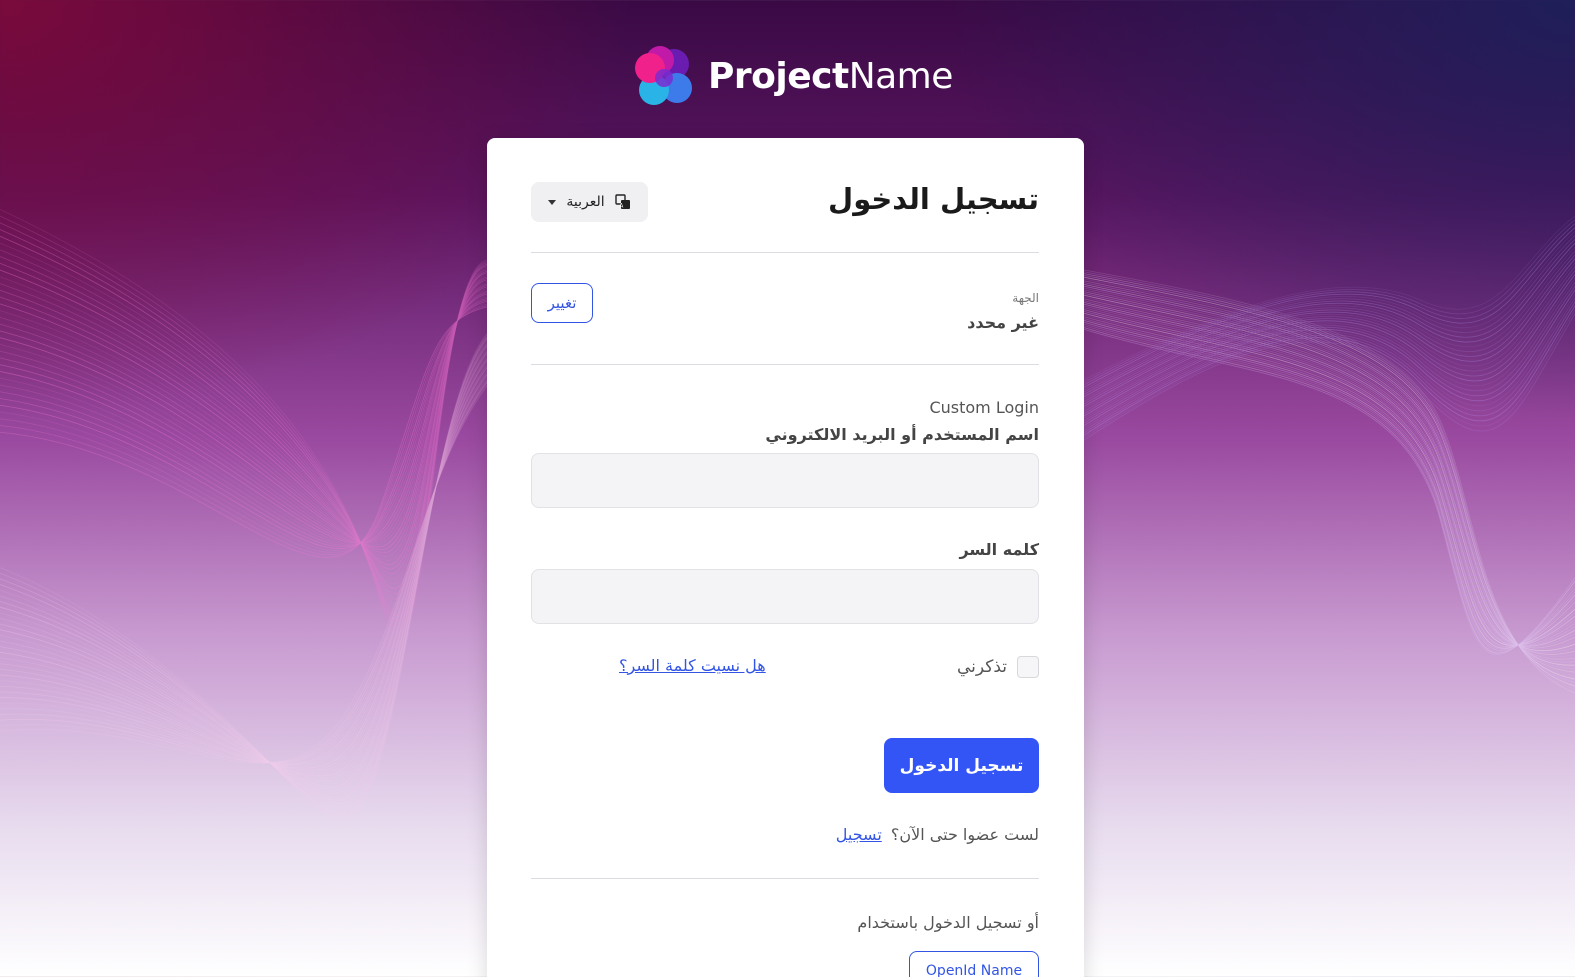  Describe the element at coordinates (948, 922) in the screenshot. I see `or-login-with-text: أو تسجيل الدخول باستخدام` at that location.